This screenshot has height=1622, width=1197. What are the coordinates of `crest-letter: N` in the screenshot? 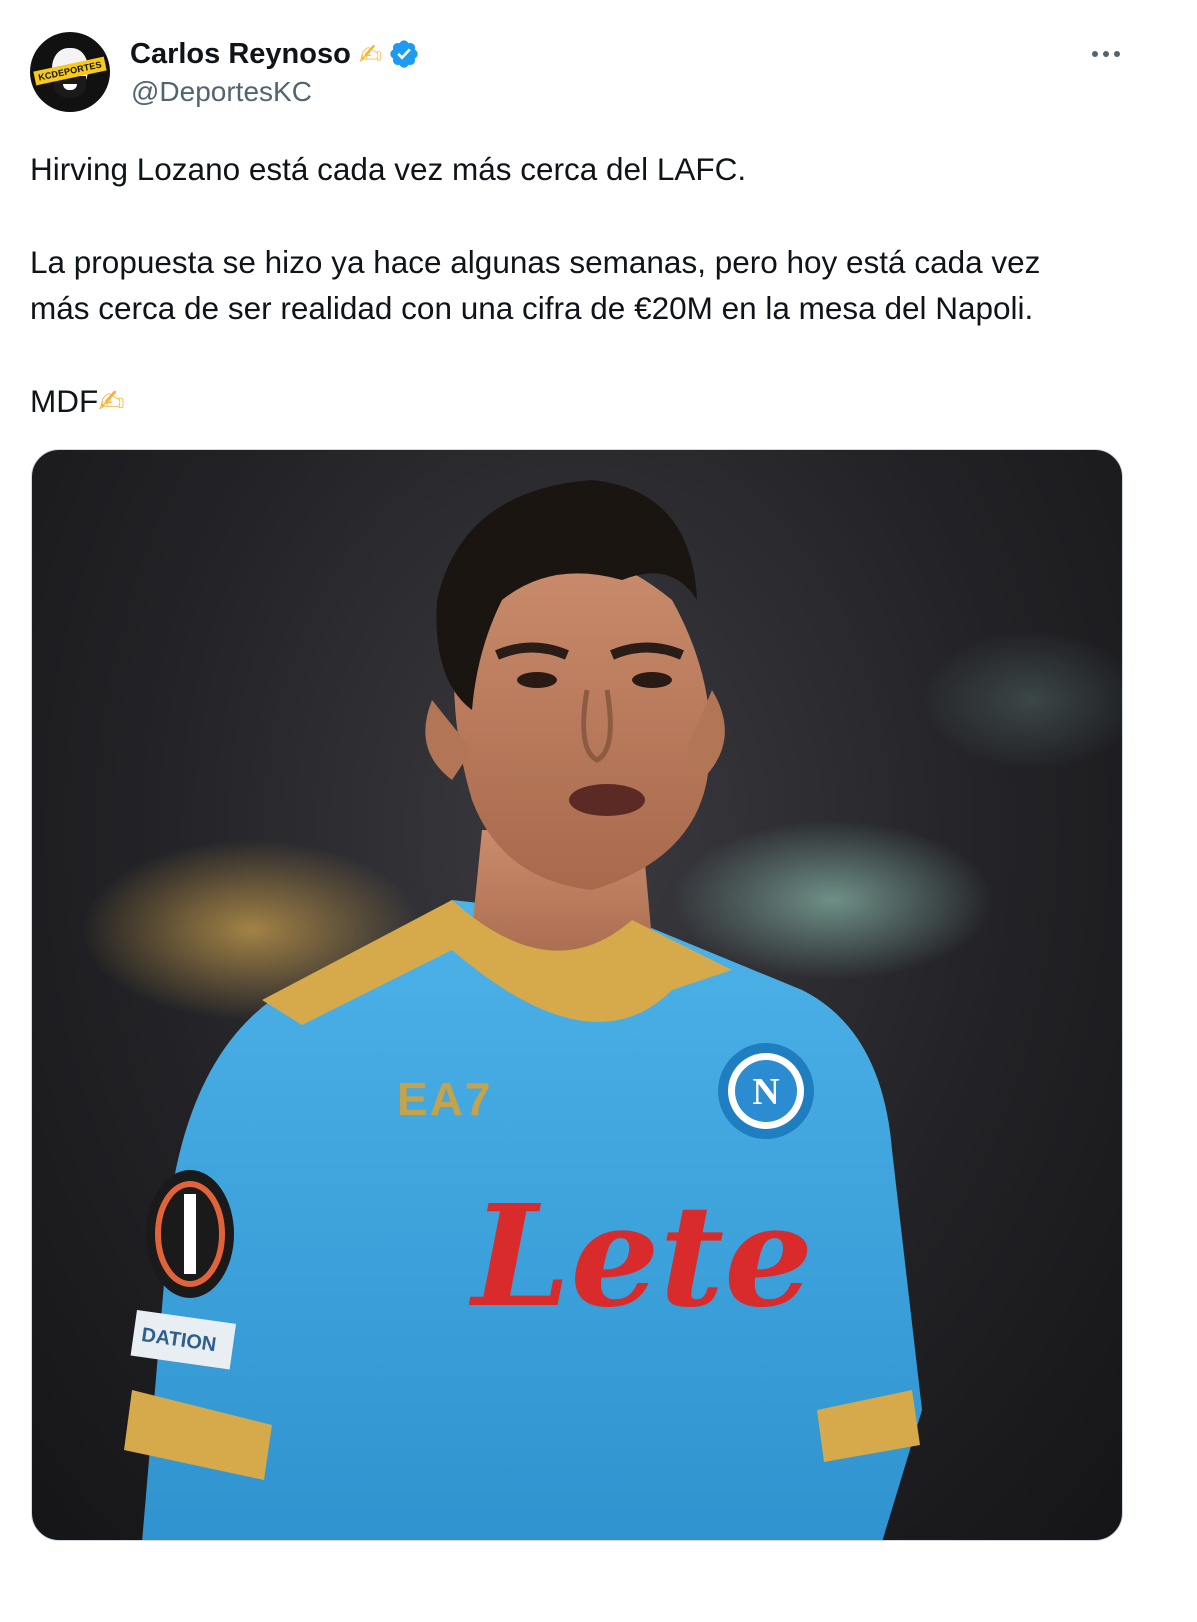 It's located at (765, 1092).